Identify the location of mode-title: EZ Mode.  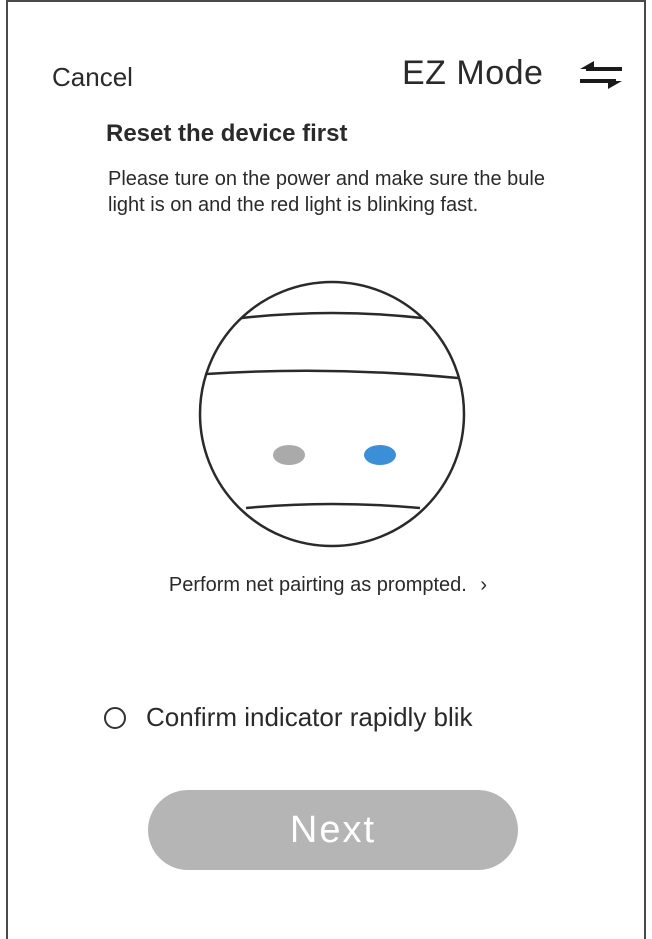
(473, 73).